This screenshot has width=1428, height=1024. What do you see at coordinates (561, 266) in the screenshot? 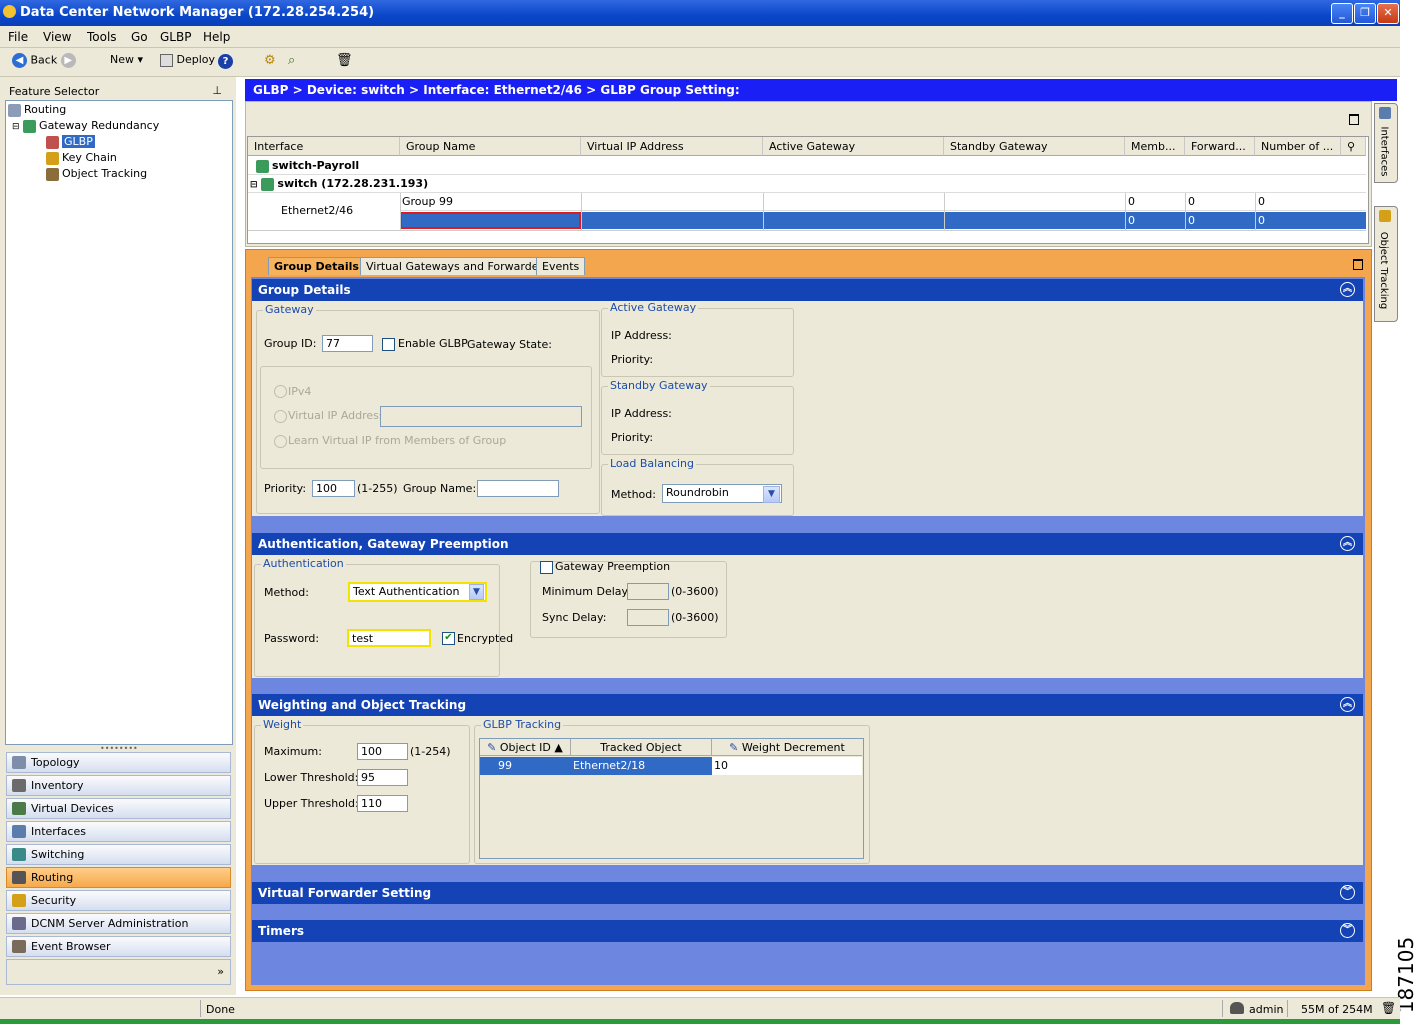
I see `tab-events: Events` at bounding box center [561, 266].